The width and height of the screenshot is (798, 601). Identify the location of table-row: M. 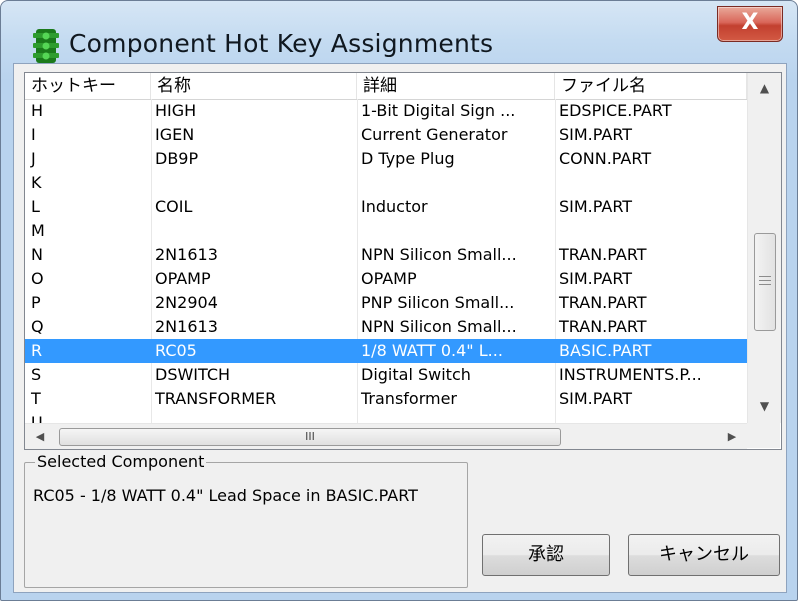
(386, 231).